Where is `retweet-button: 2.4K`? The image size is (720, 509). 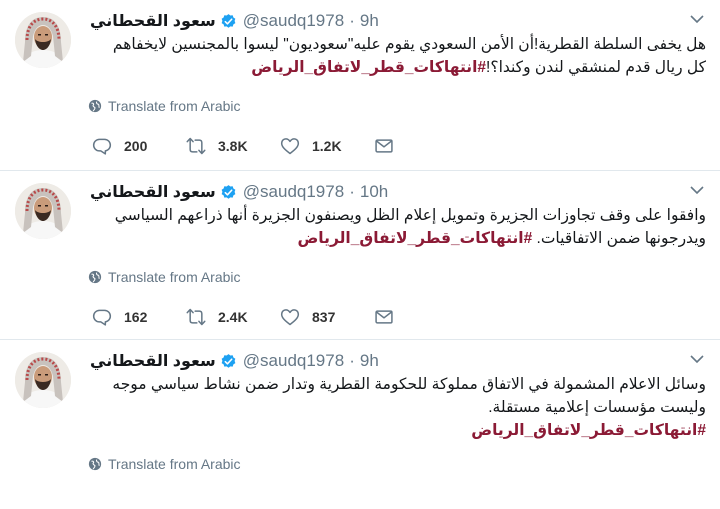 retweet-button: 2.4K is located at coordinates (217, 317).